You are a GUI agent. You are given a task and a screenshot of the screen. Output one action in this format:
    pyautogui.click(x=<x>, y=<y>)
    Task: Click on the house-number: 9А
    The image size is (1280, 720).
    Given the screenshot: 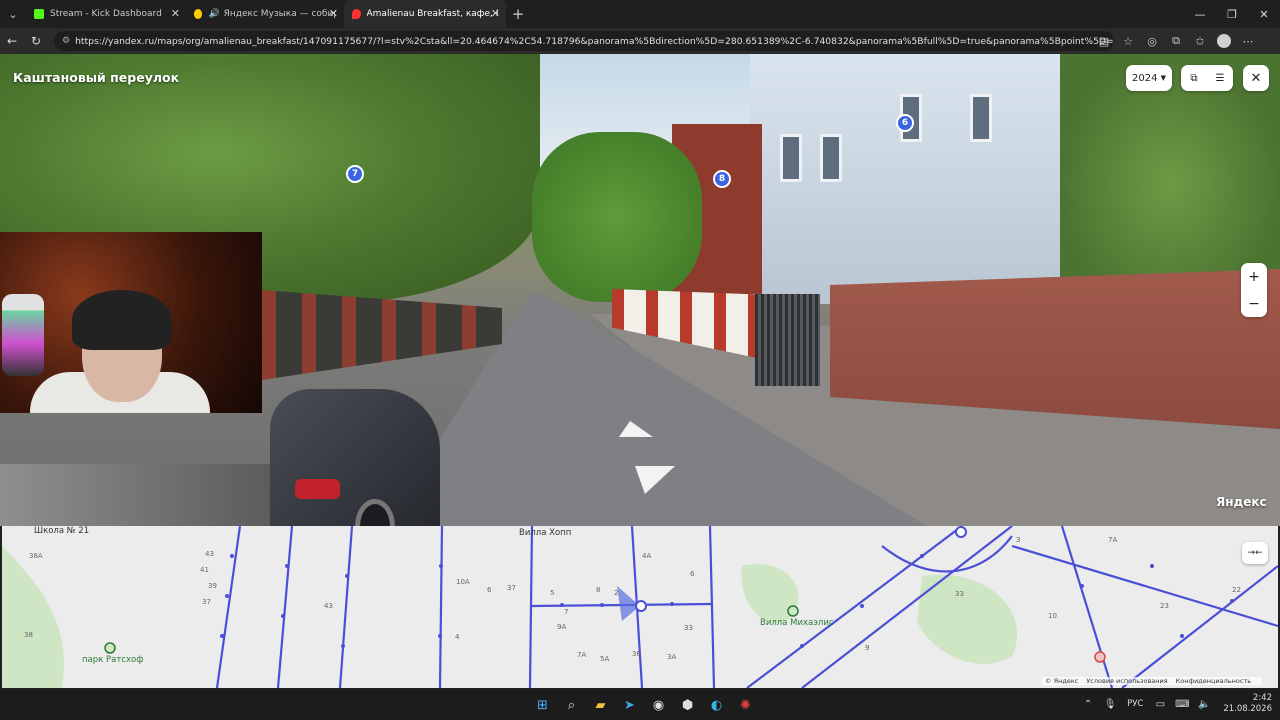 What is the action you would take?
    pyautogui.click(x=562, y=627)
    